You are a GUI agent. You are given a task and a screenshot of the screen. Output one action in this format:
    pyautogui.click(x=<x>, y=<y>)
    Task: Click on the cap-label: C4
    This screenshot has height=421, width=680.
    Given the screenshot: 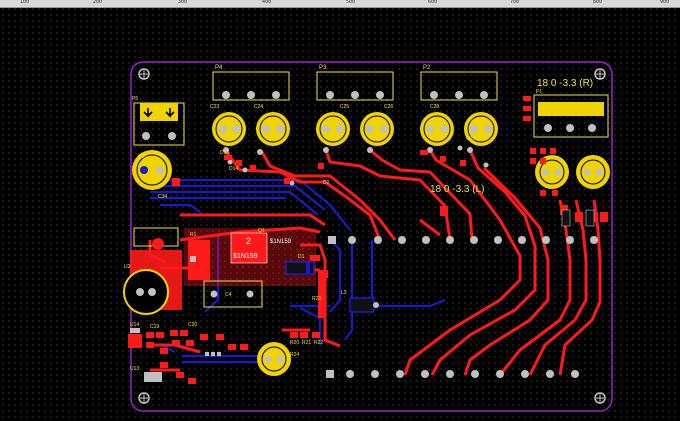 What is the action you would take?
    pyautogui.click(x=228, y=295)
    